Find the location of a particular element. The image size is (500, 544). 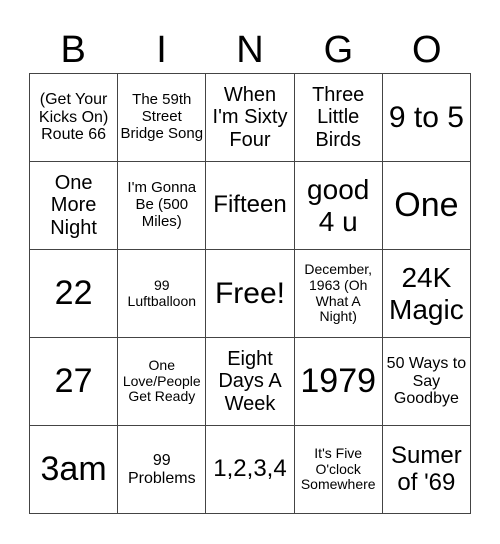

bingo-cell: One is located at coordinates (426, 206).